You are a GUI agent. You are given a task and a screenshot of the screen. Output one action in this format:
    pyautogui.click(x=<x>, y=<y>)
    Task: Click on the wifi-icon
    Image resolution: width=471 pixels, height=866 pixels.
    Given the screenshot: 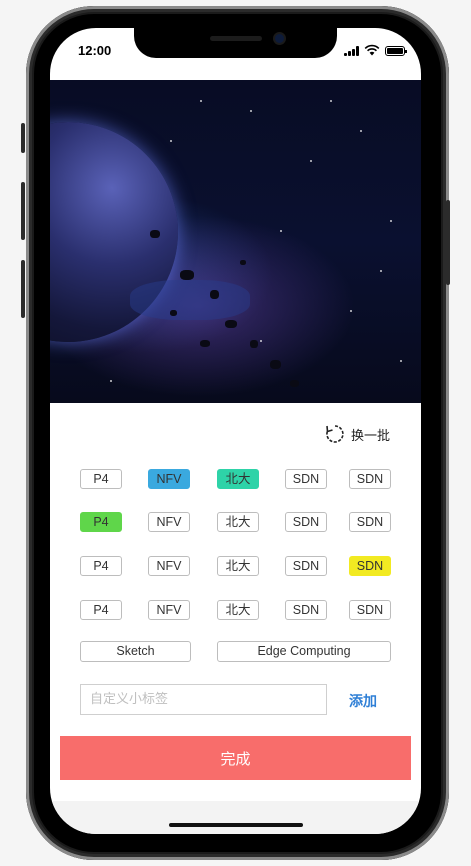 What is the action you would take?
    pyautogui.click(x=372, y=50)
    